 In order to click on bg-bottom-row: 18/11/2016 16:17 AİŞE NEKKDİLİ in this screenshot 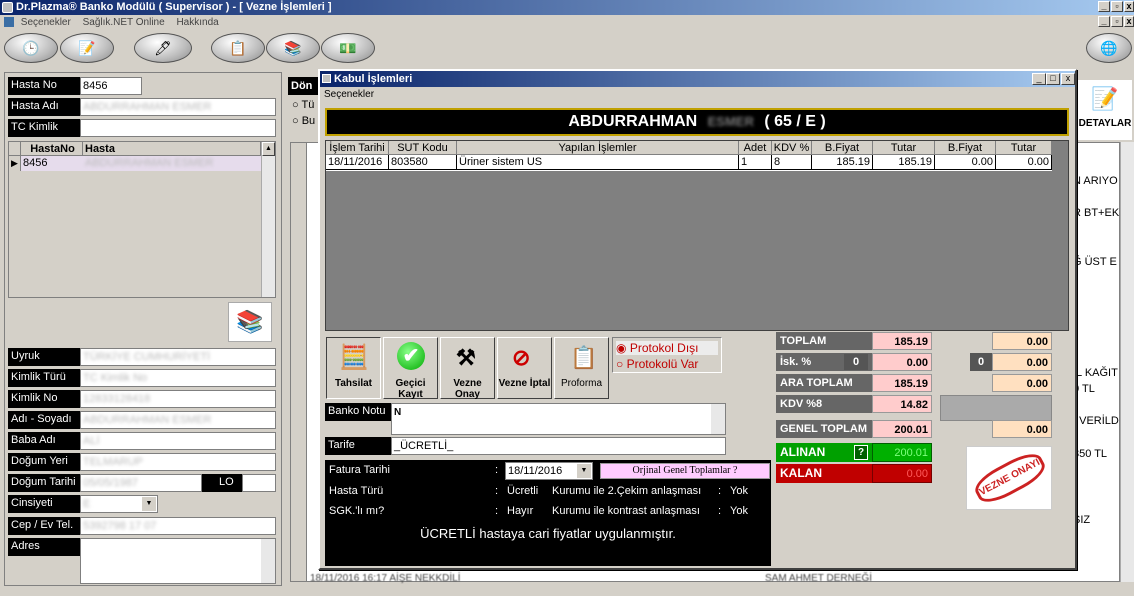, I will do `click(385, 578)`.